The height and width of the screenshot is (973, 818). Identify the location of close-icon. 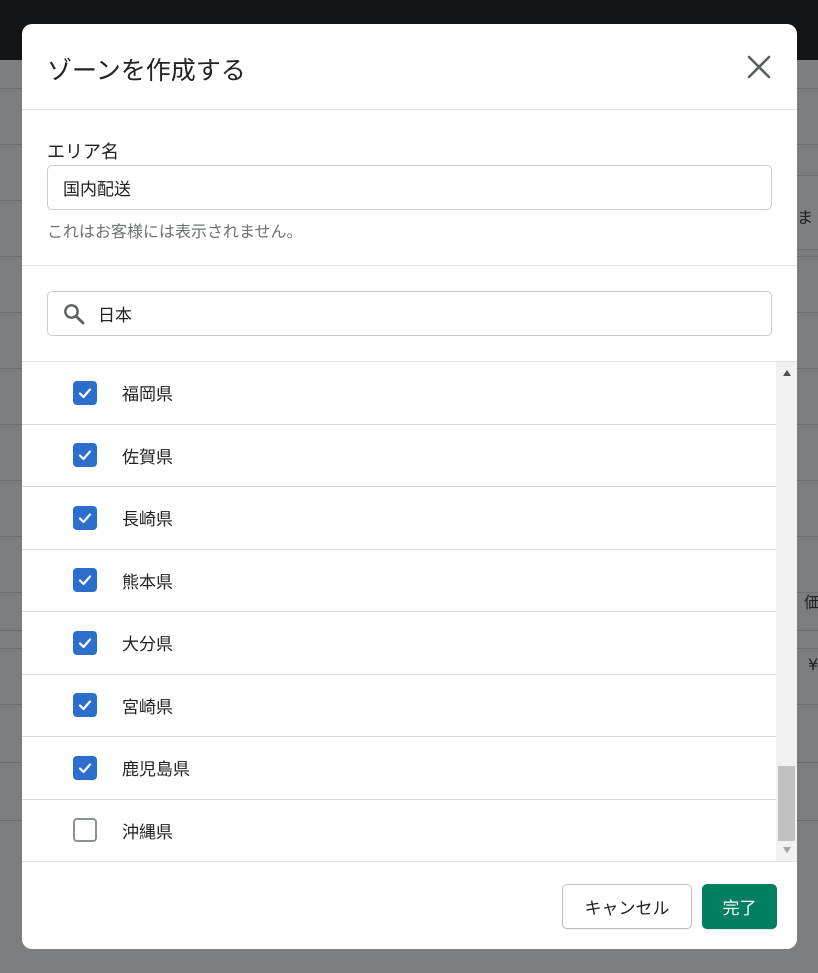
(759, 67).